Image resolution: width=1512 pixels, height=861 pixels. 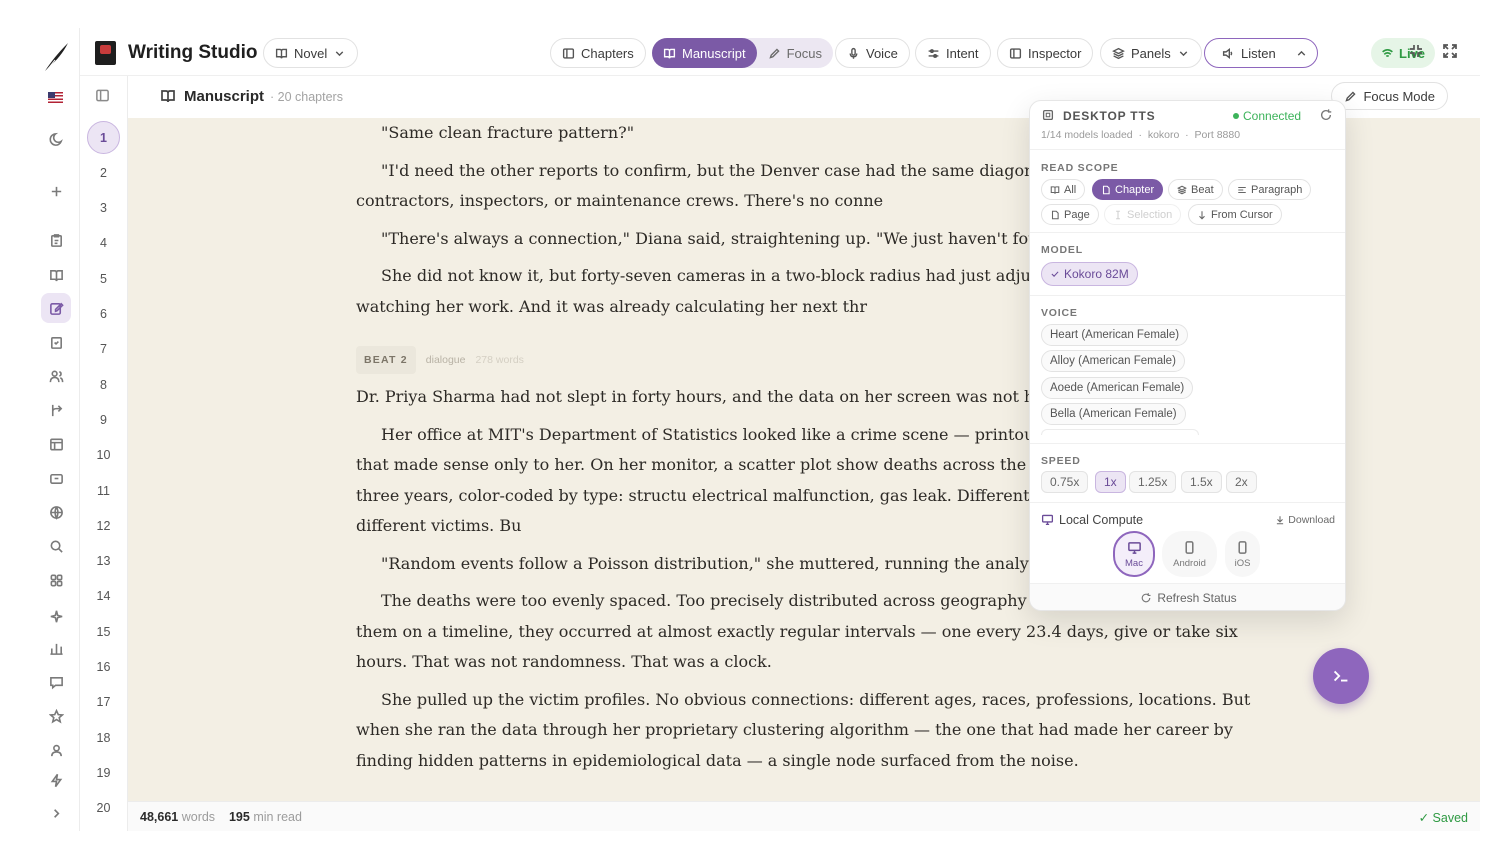 I want to click on chapter-navigator: 1 2 3 4 5 6 7 8 9 10 11 12 13 14 15 16 17 18 19 20, so click(x=104, y=453).